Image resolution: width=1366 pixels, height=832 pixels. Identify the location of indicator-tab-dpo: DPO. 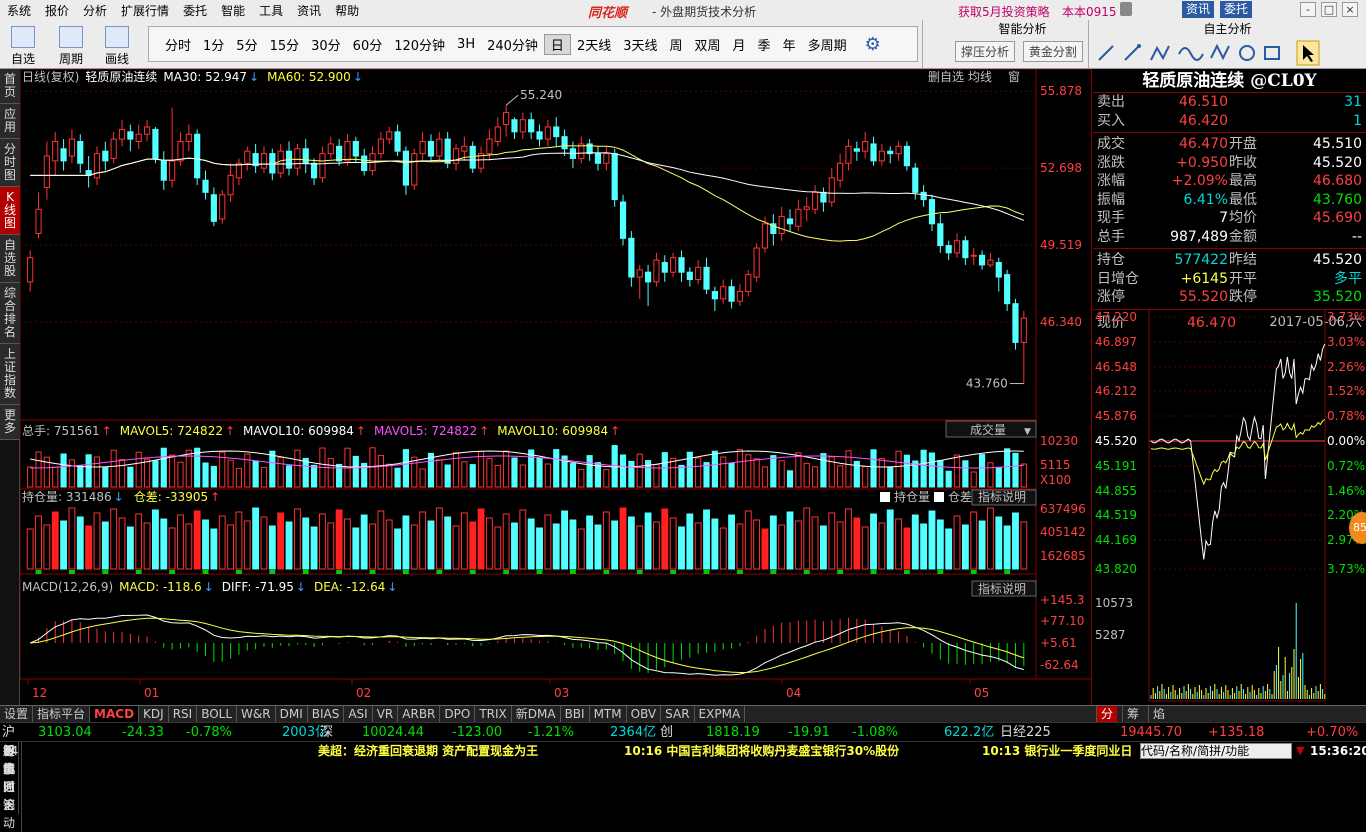
(458, 714).